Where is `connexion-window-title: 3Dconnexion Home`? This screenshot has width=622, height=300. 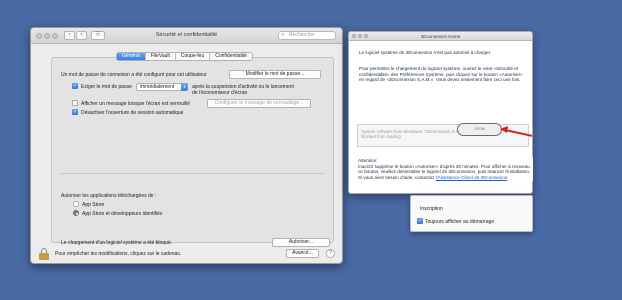 connexion-window-title: 3Dconnexion Home is located at coordinates (440, 36).